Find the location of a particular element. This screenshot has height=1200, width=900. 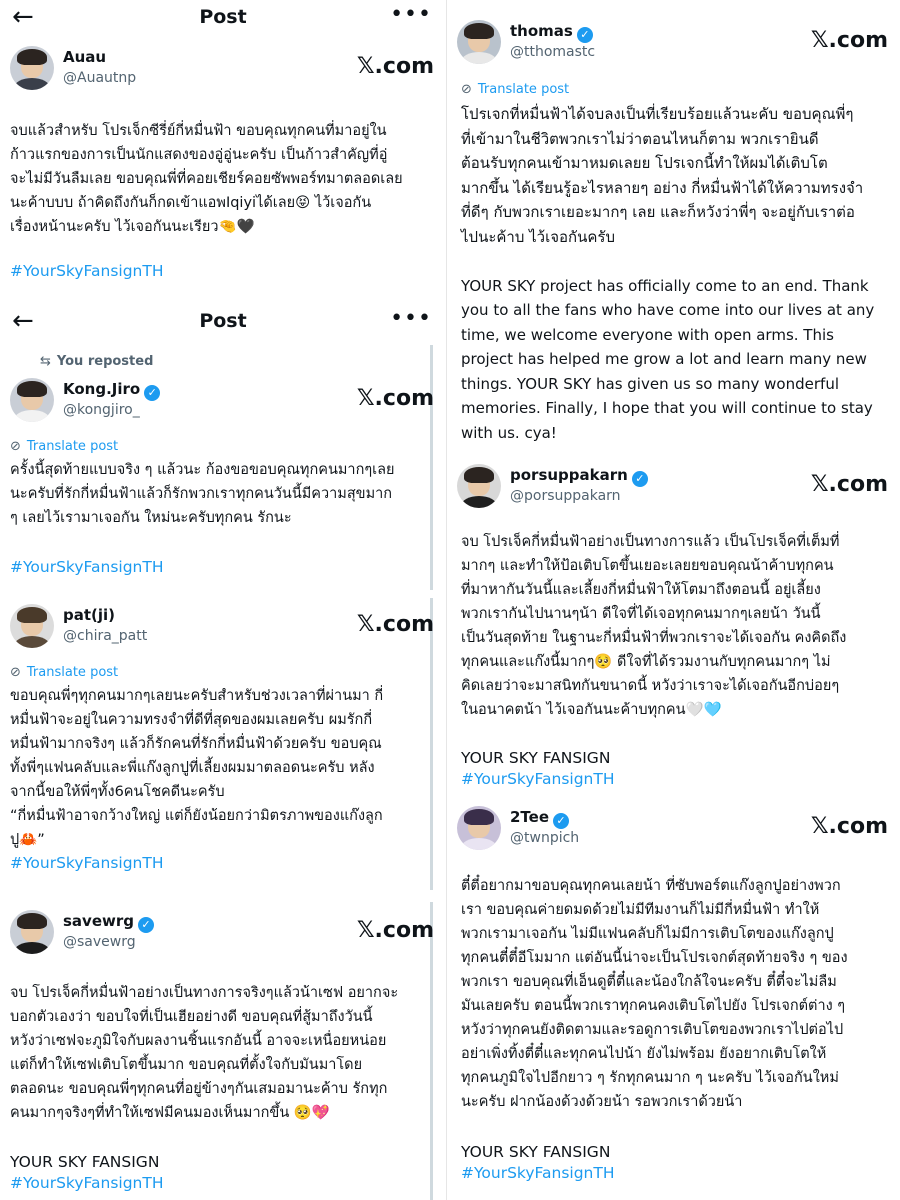

display-name-text: 2Tee is located at coordinates (530, 817).